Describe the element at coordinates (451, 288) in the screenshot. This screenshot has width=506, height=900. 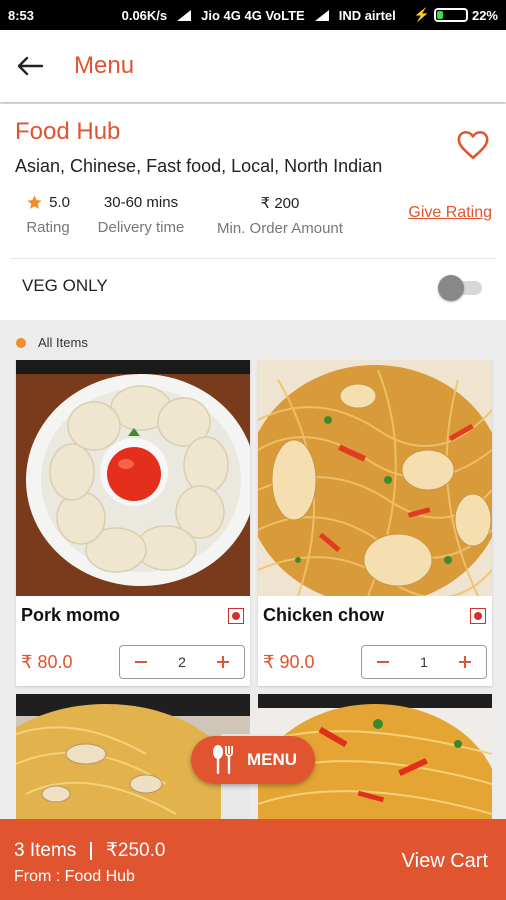
I see `toggle-knob` at that location.